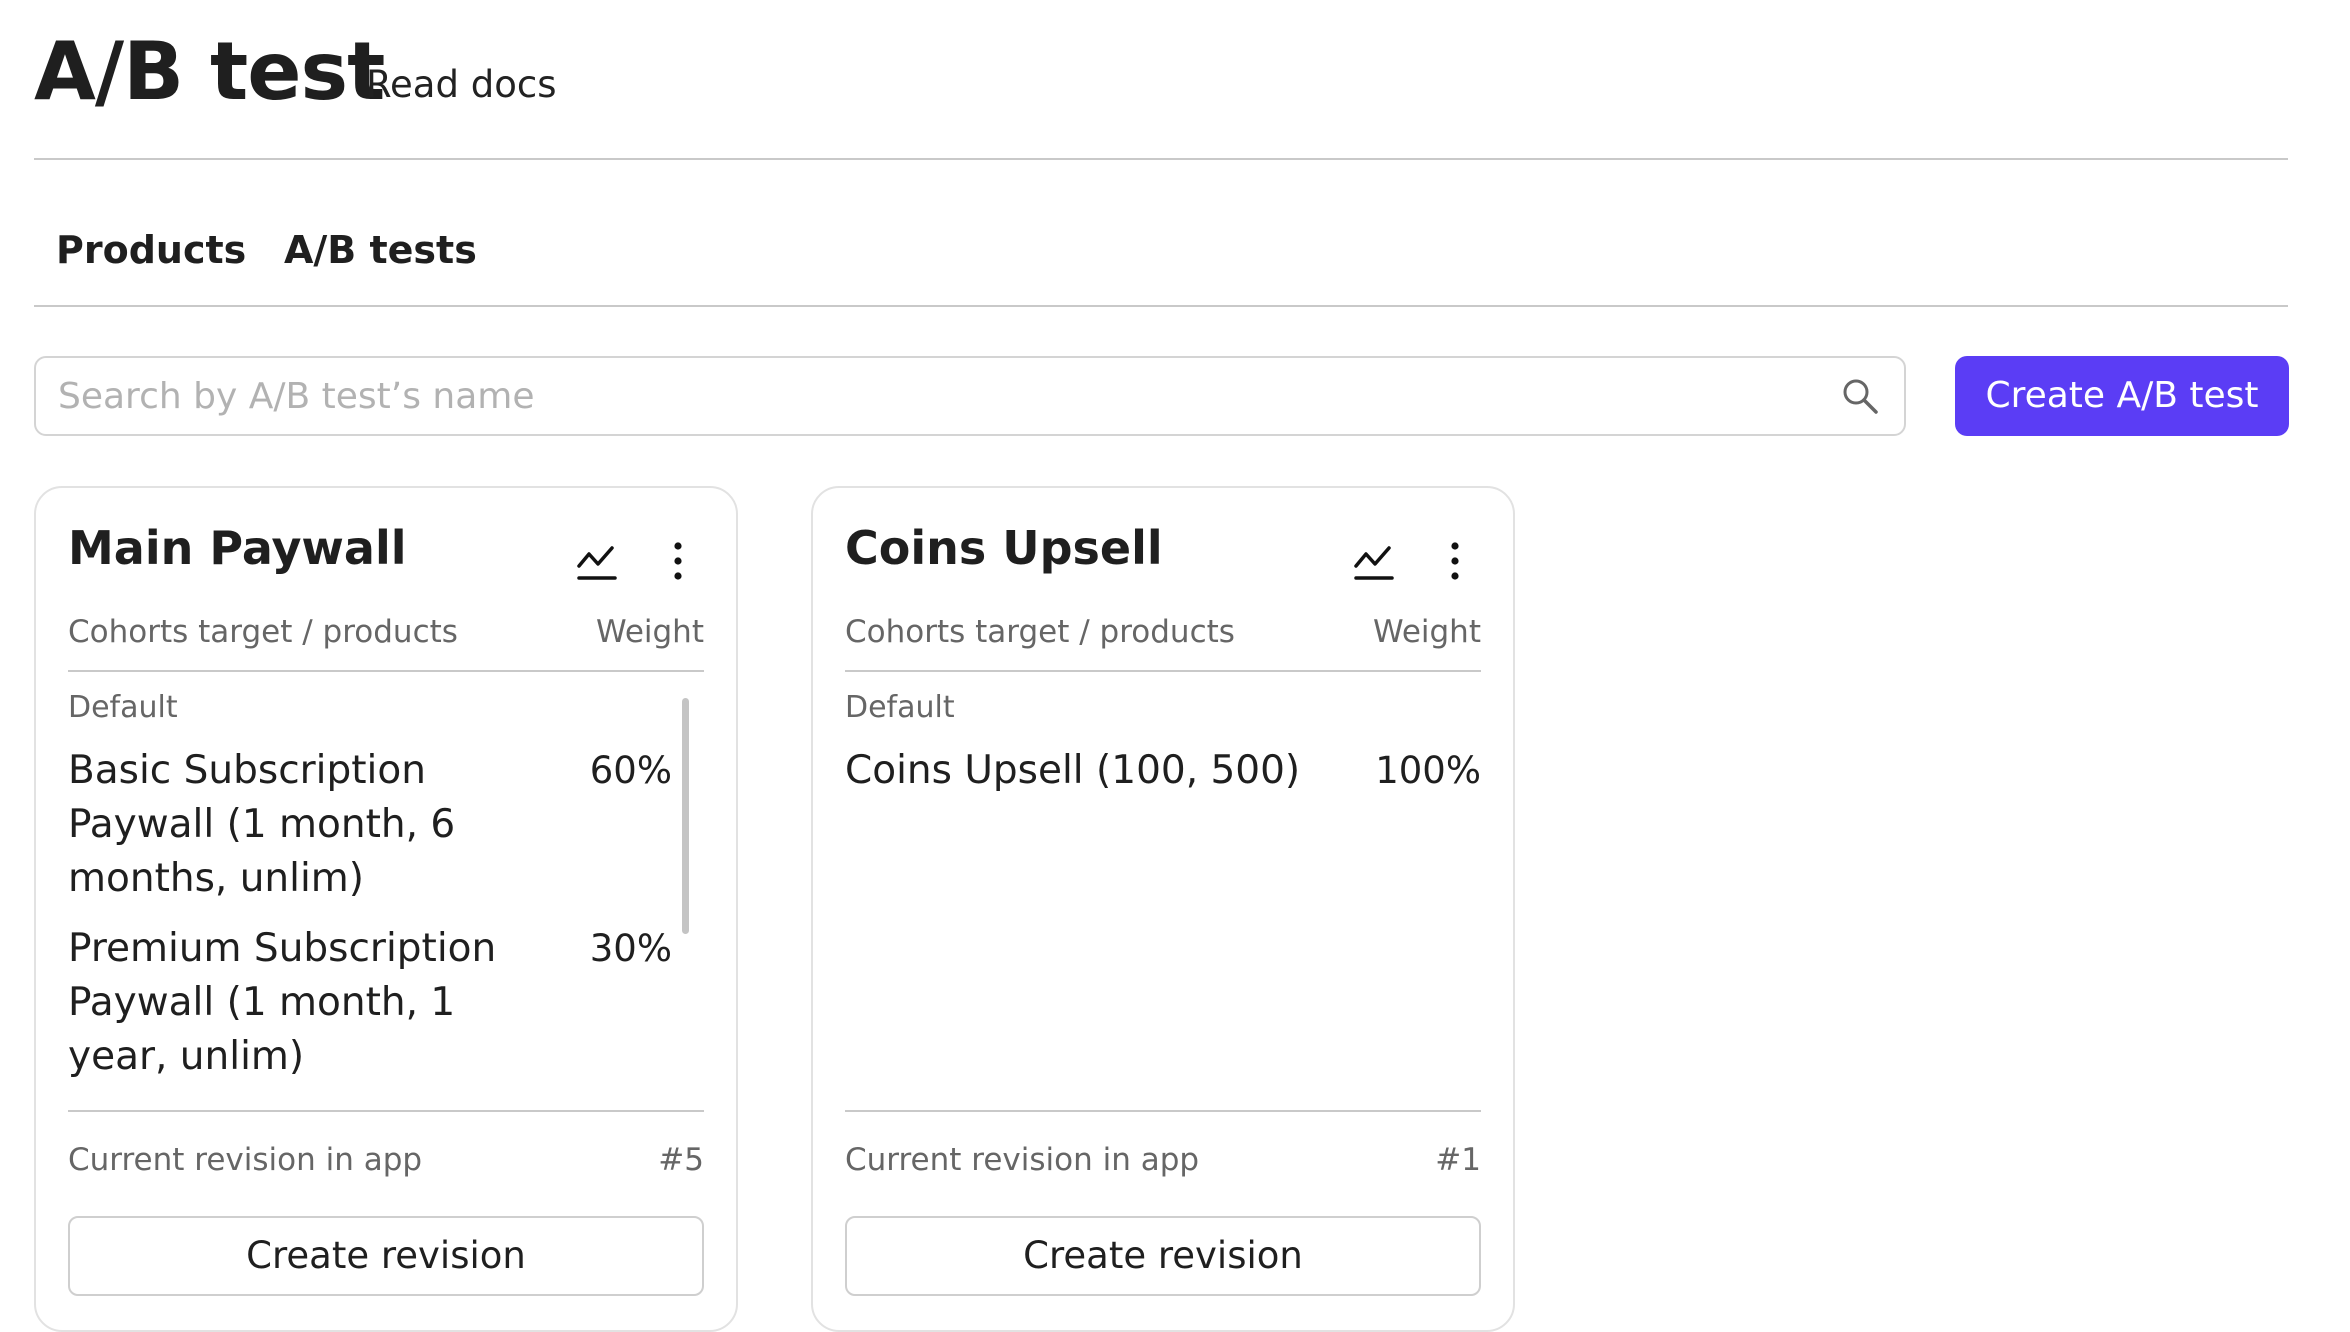  I want to click on scrollbar, so click(685, 816).